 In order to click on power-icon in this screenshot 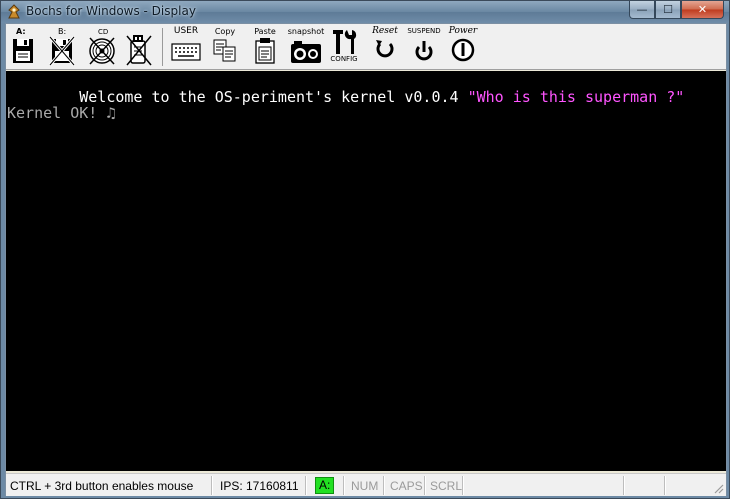, I will do `click(463, 50)`.